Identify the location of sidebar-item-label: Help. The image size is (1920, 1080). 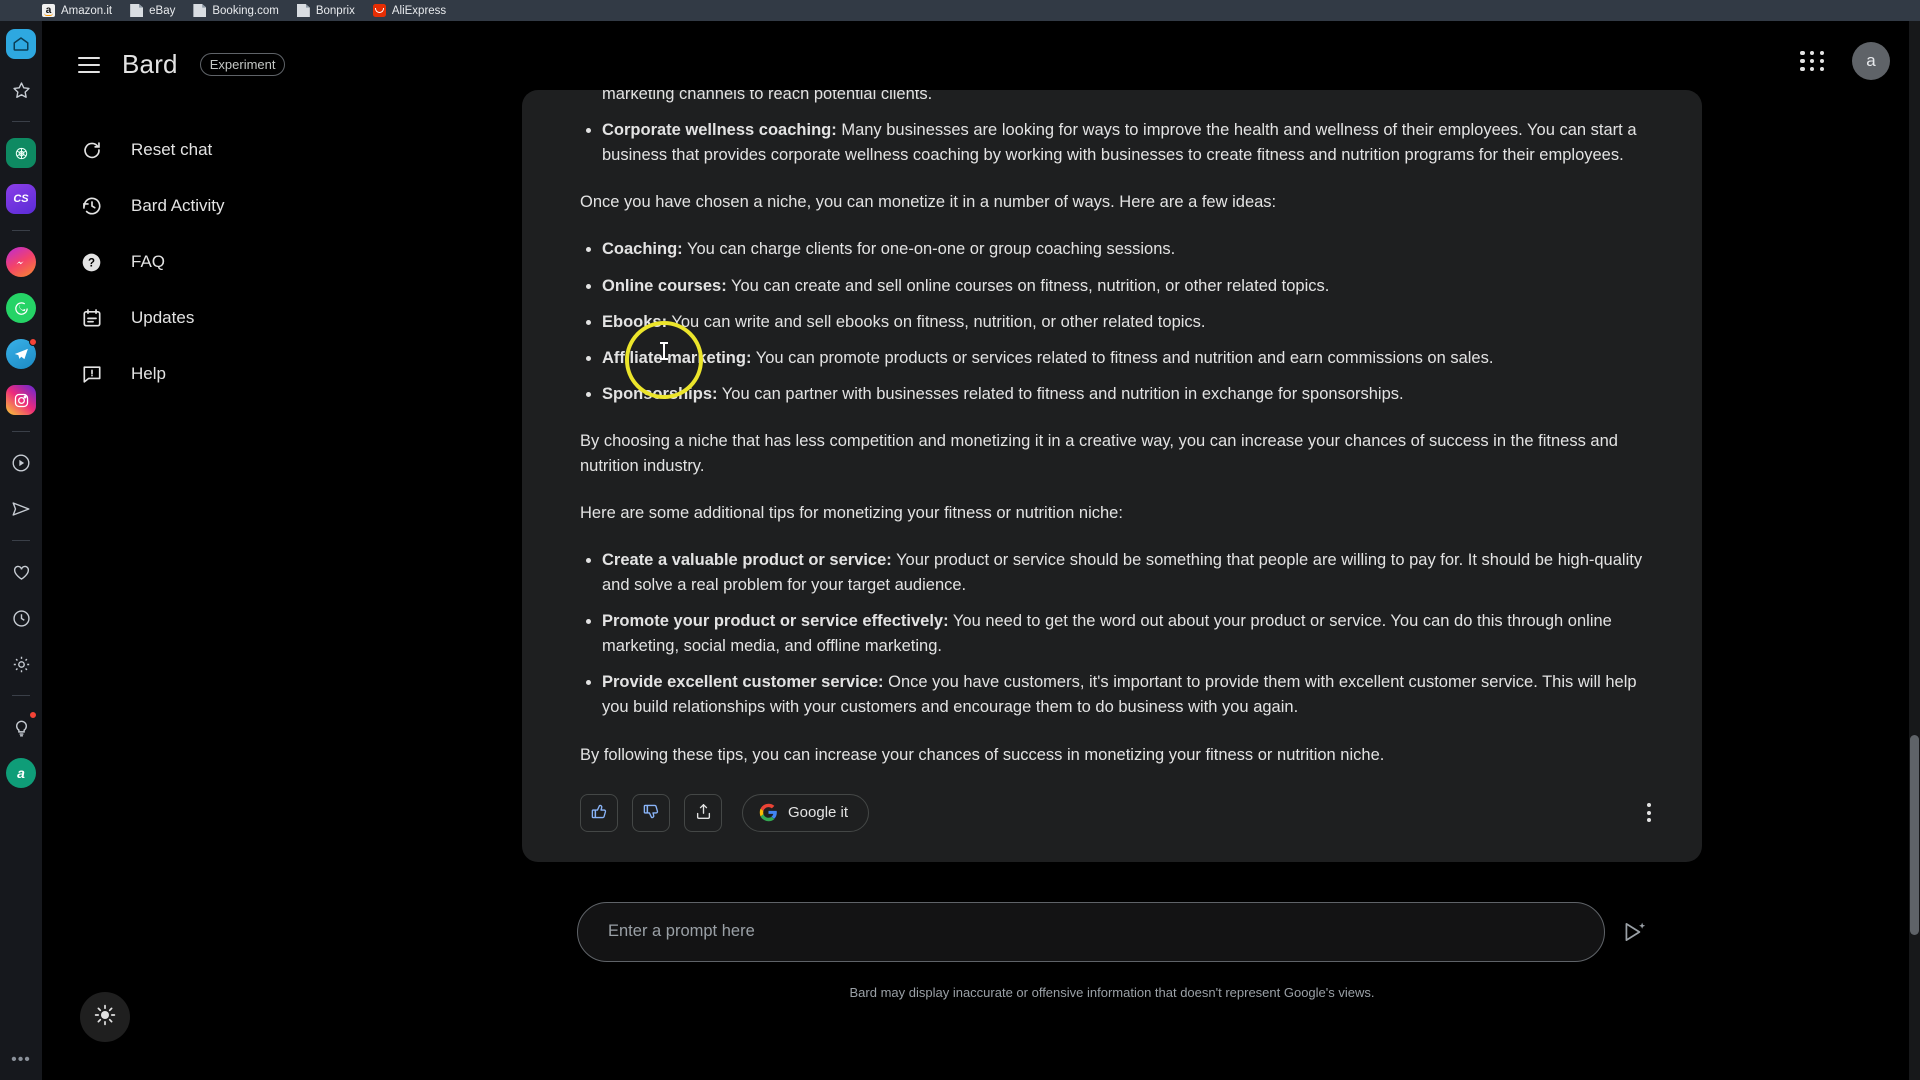
(148, 373).